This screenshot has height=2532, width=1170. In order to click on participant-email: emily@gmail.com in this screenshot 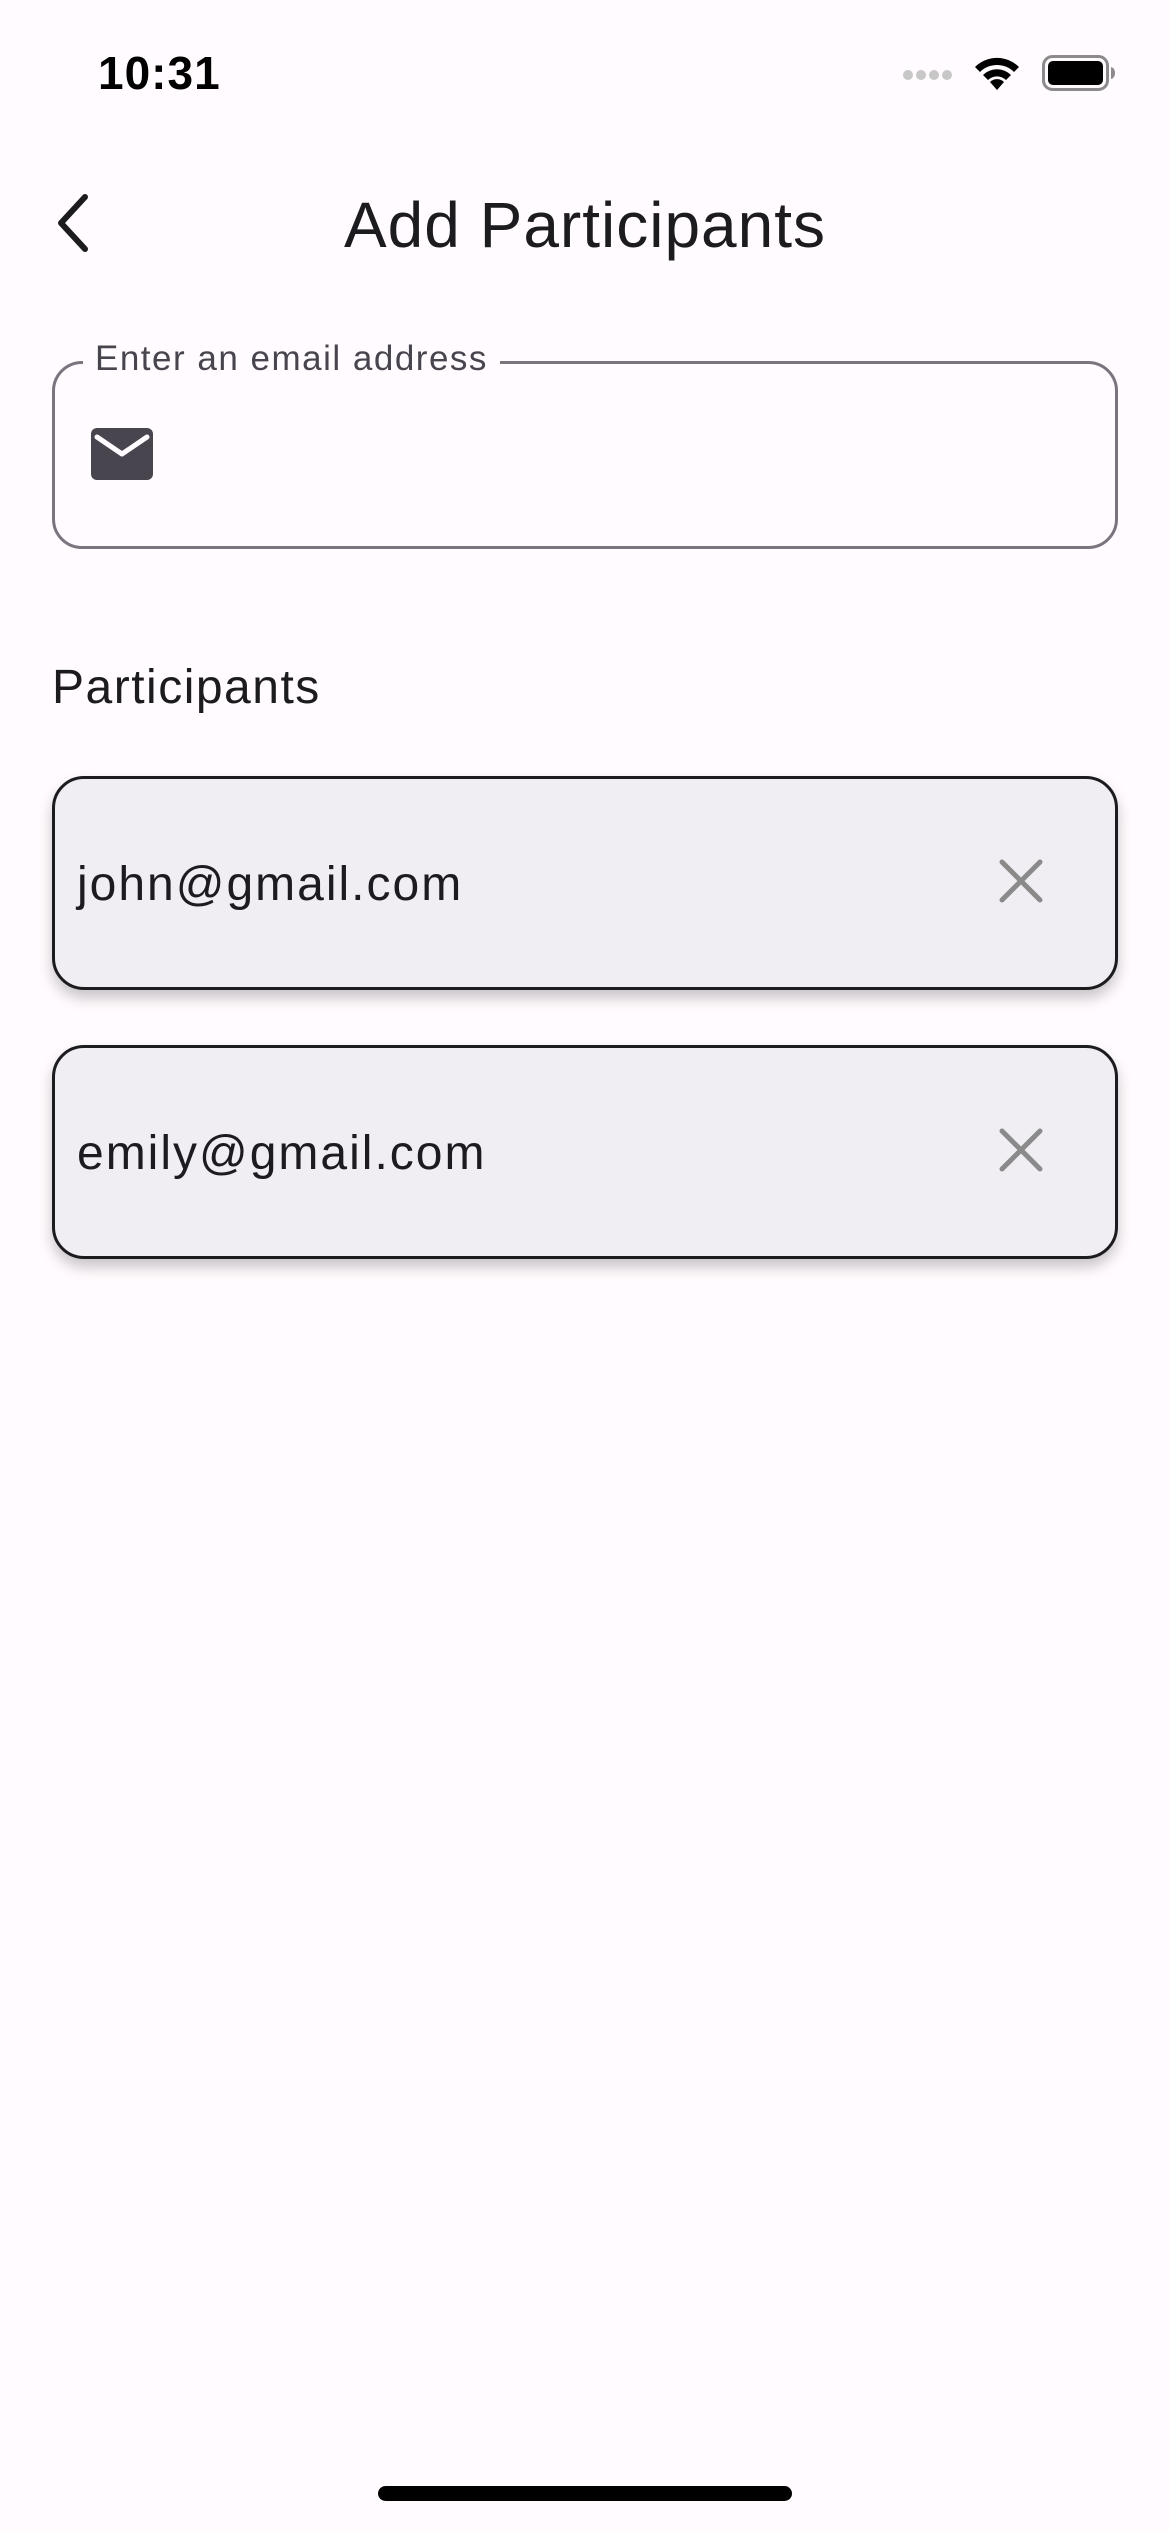, I will do `click(282, 1153)`.